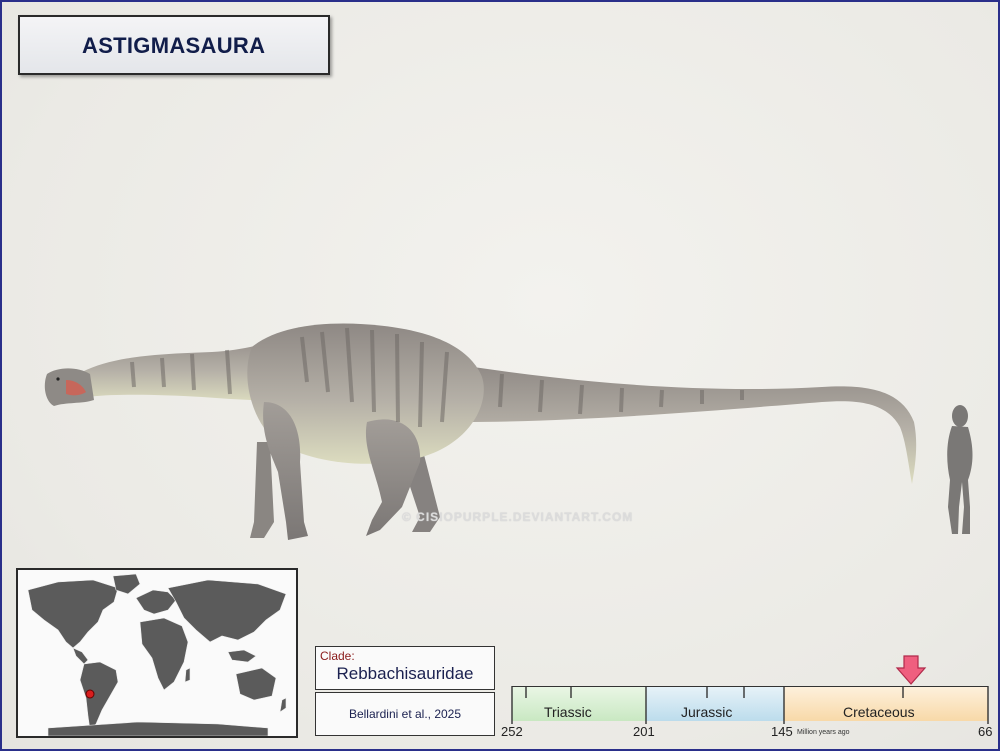 Image resolution: width=1000 pixels, height=751 pixels. What do you see at coordinates (644, 731) in the screenshot?
I see `tick-label-201: 201` at bounding box center [644, 731].